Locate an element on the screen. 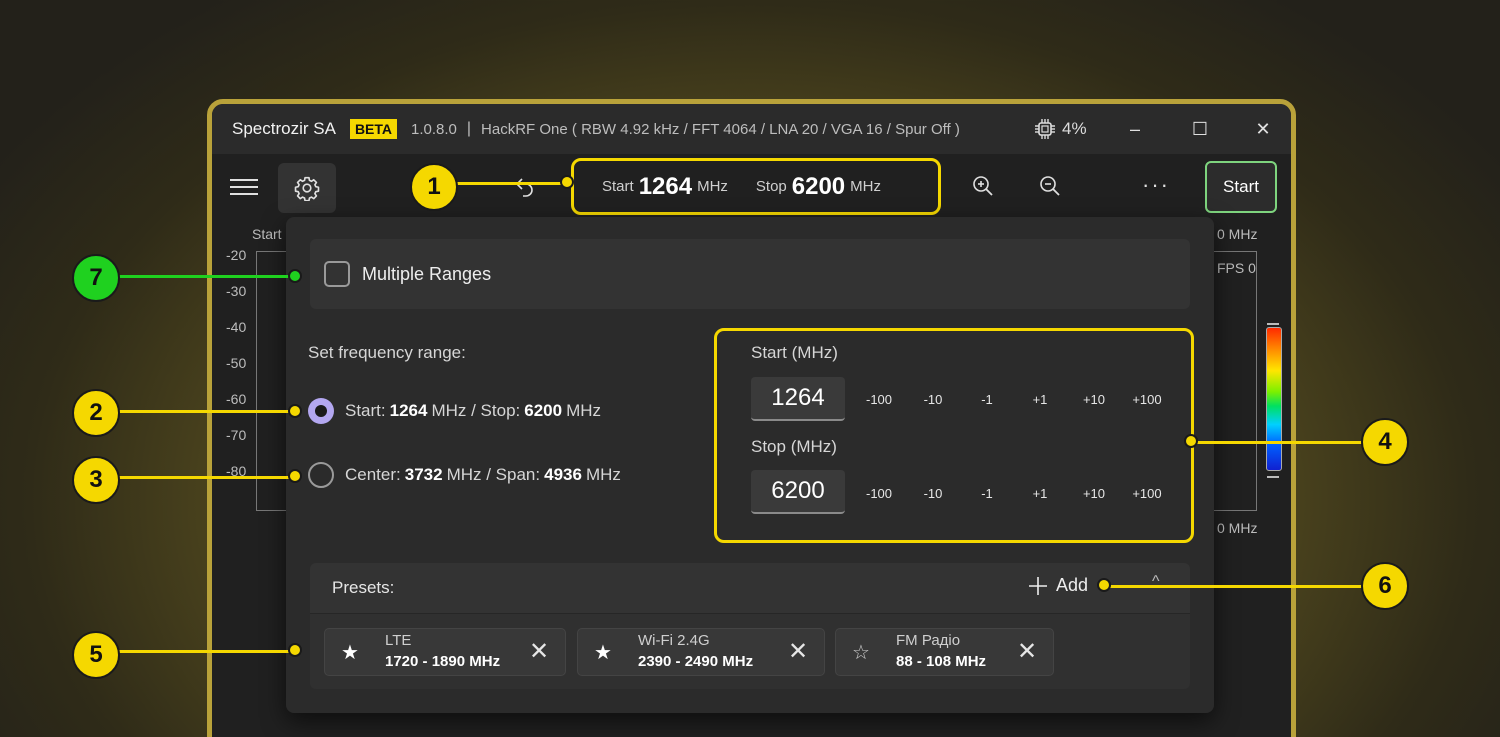  stop-step-minus-10: -10 is located at coordinates (933, 493).